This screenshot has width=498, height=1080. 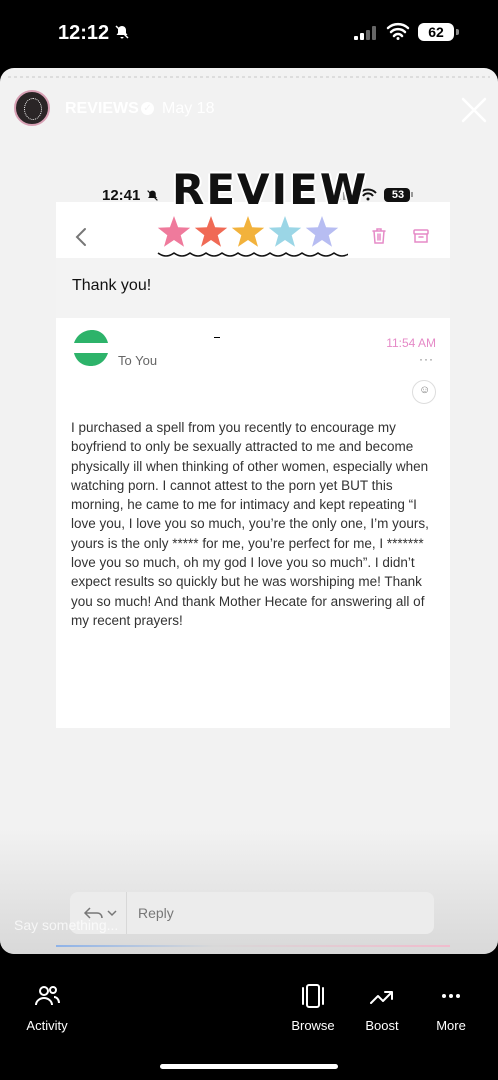 I want to click on mute-icon, so click(x=122, y=32).